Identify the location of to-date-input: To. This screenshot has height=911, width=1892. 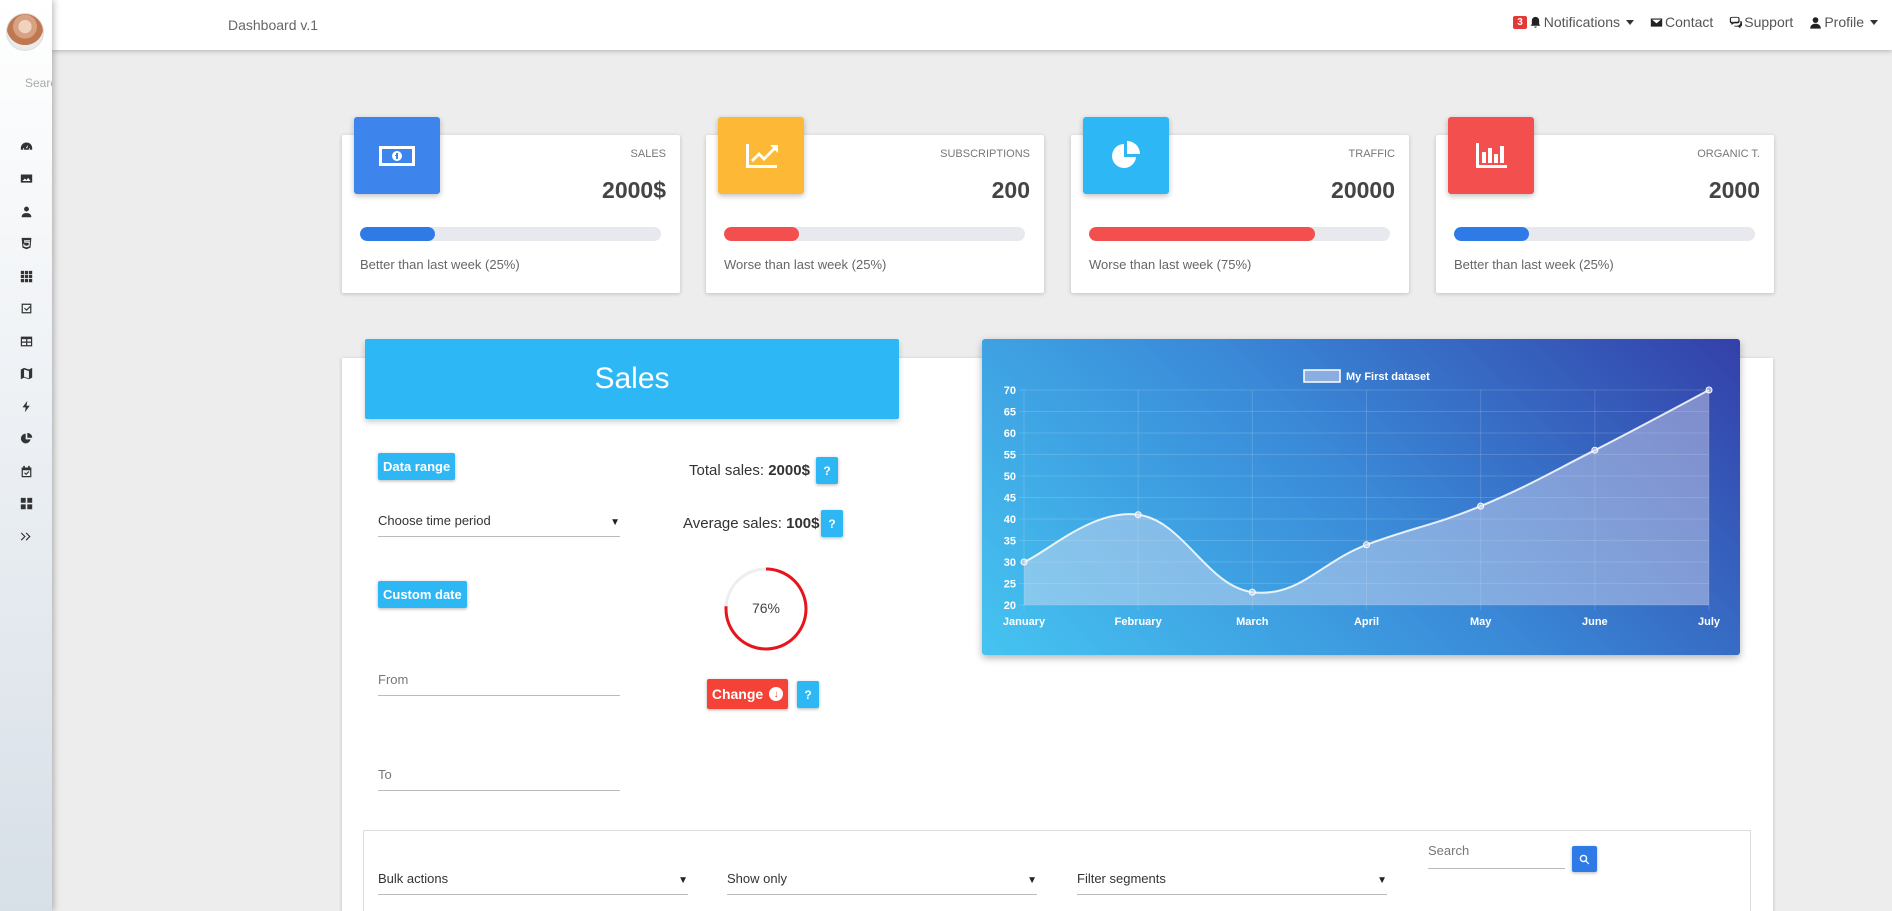
(499, 777).